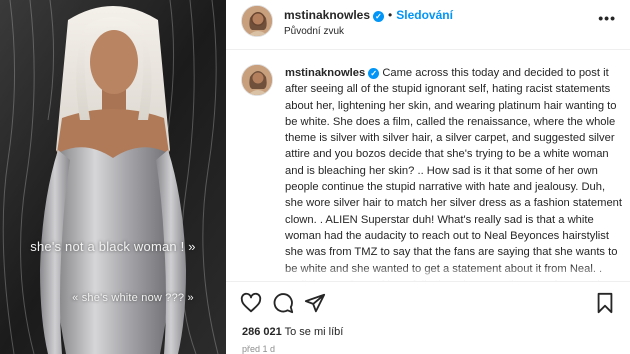 The image size is (630, 354). I want to click on like-count-number: 286 021, so click(262, 332).